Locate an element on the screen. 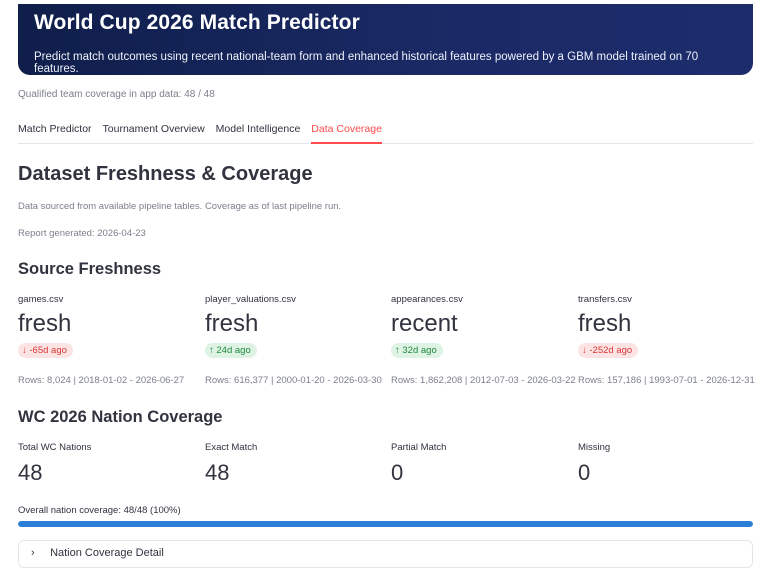  metric-label: player_valuations.csv is located at coordinates (250, 299).